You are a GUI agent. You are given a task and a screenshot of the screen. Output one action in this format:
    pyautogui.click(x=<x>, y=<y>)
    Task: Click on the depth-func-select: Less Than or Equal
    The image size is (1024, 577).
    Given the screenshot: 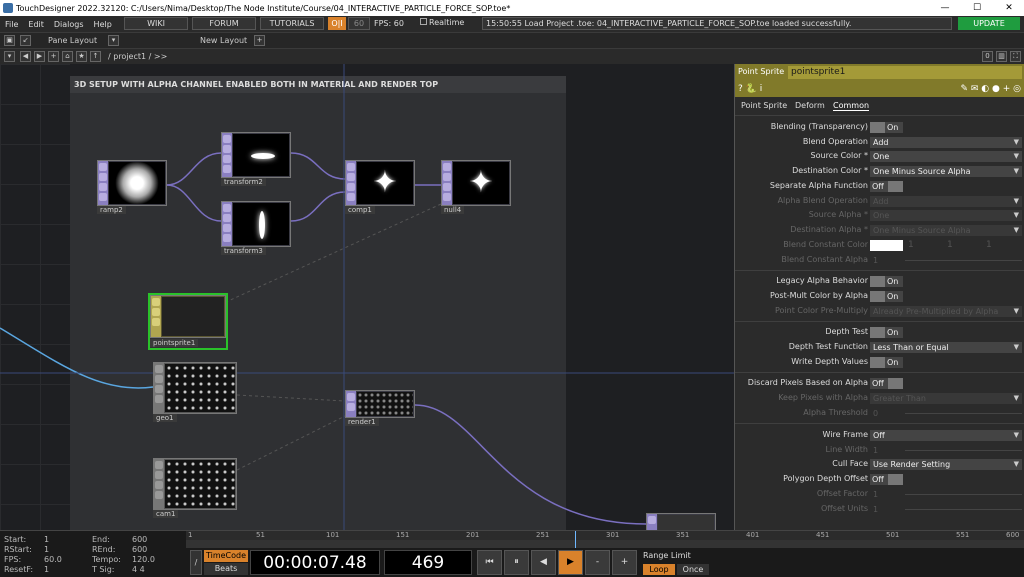 What is the action you would take?
    pyautogui.click(x=946, y=347)
    